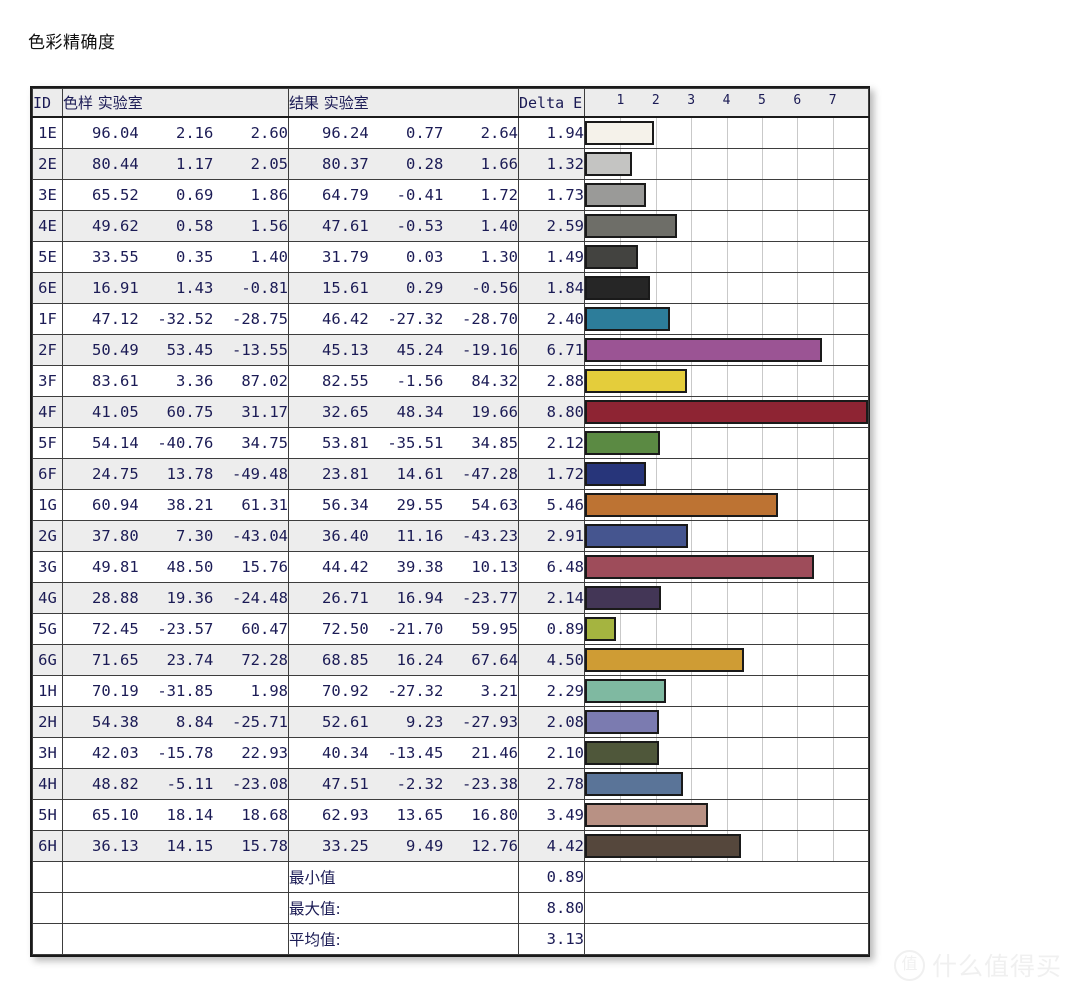 Image resolution: width=1080 pixels, height=1001 pixels. What do you see at coordinates (691, 100) in the screenshot?
I see `x-tick-label-3: 3` at bounding box center [691, 100].